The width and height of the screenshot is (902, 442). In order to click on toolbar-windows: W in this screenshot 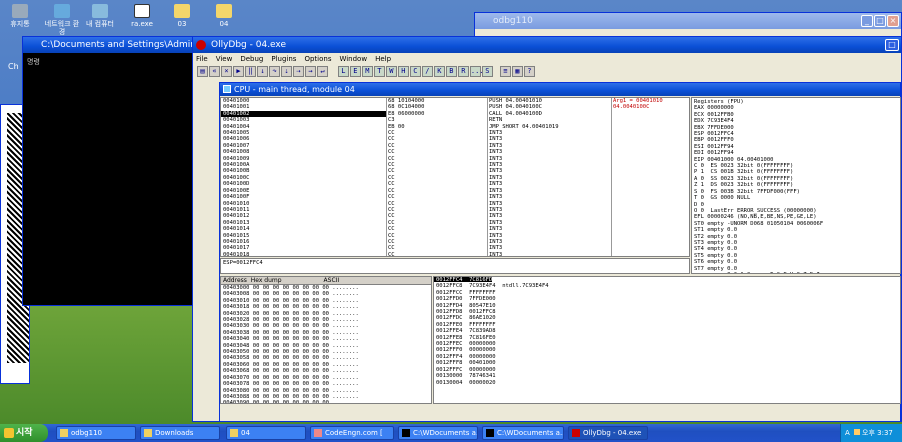, I will do `click(391, 71)`.